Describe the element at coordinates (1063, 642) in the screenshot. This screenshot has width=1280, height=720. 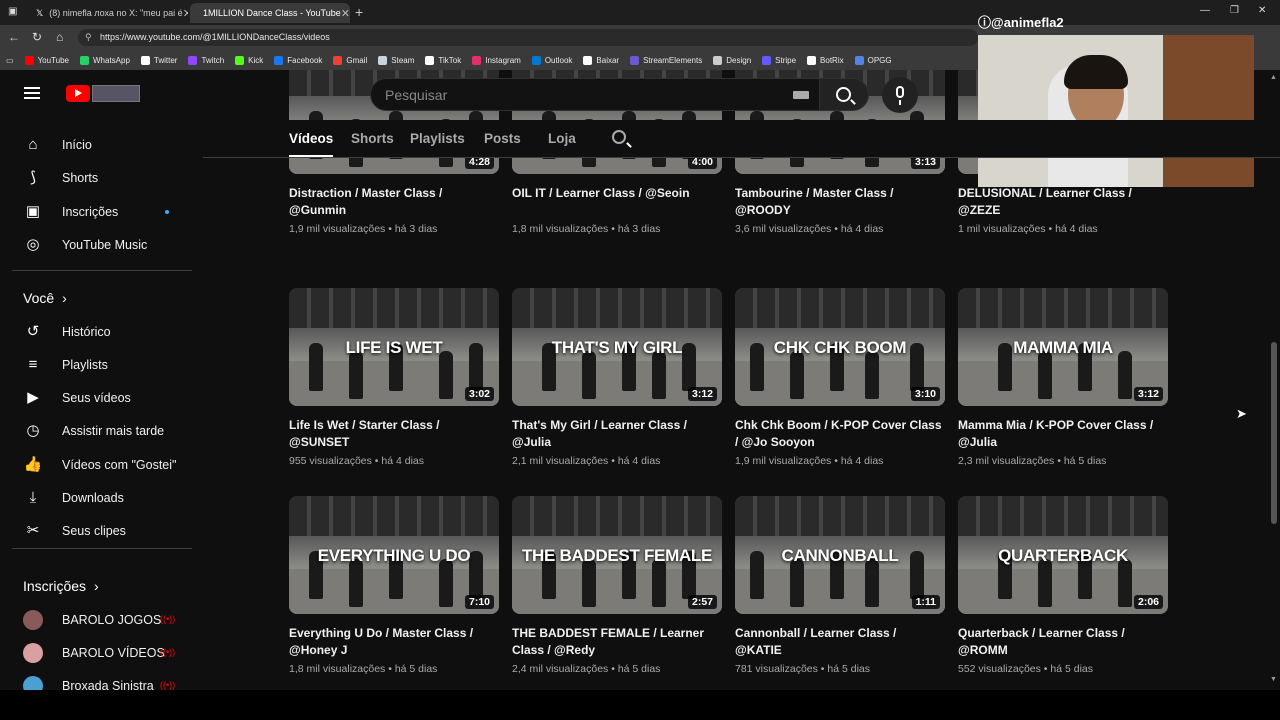
I see `video-title: Quarterback / Learner Class / @ROMM` at that location.